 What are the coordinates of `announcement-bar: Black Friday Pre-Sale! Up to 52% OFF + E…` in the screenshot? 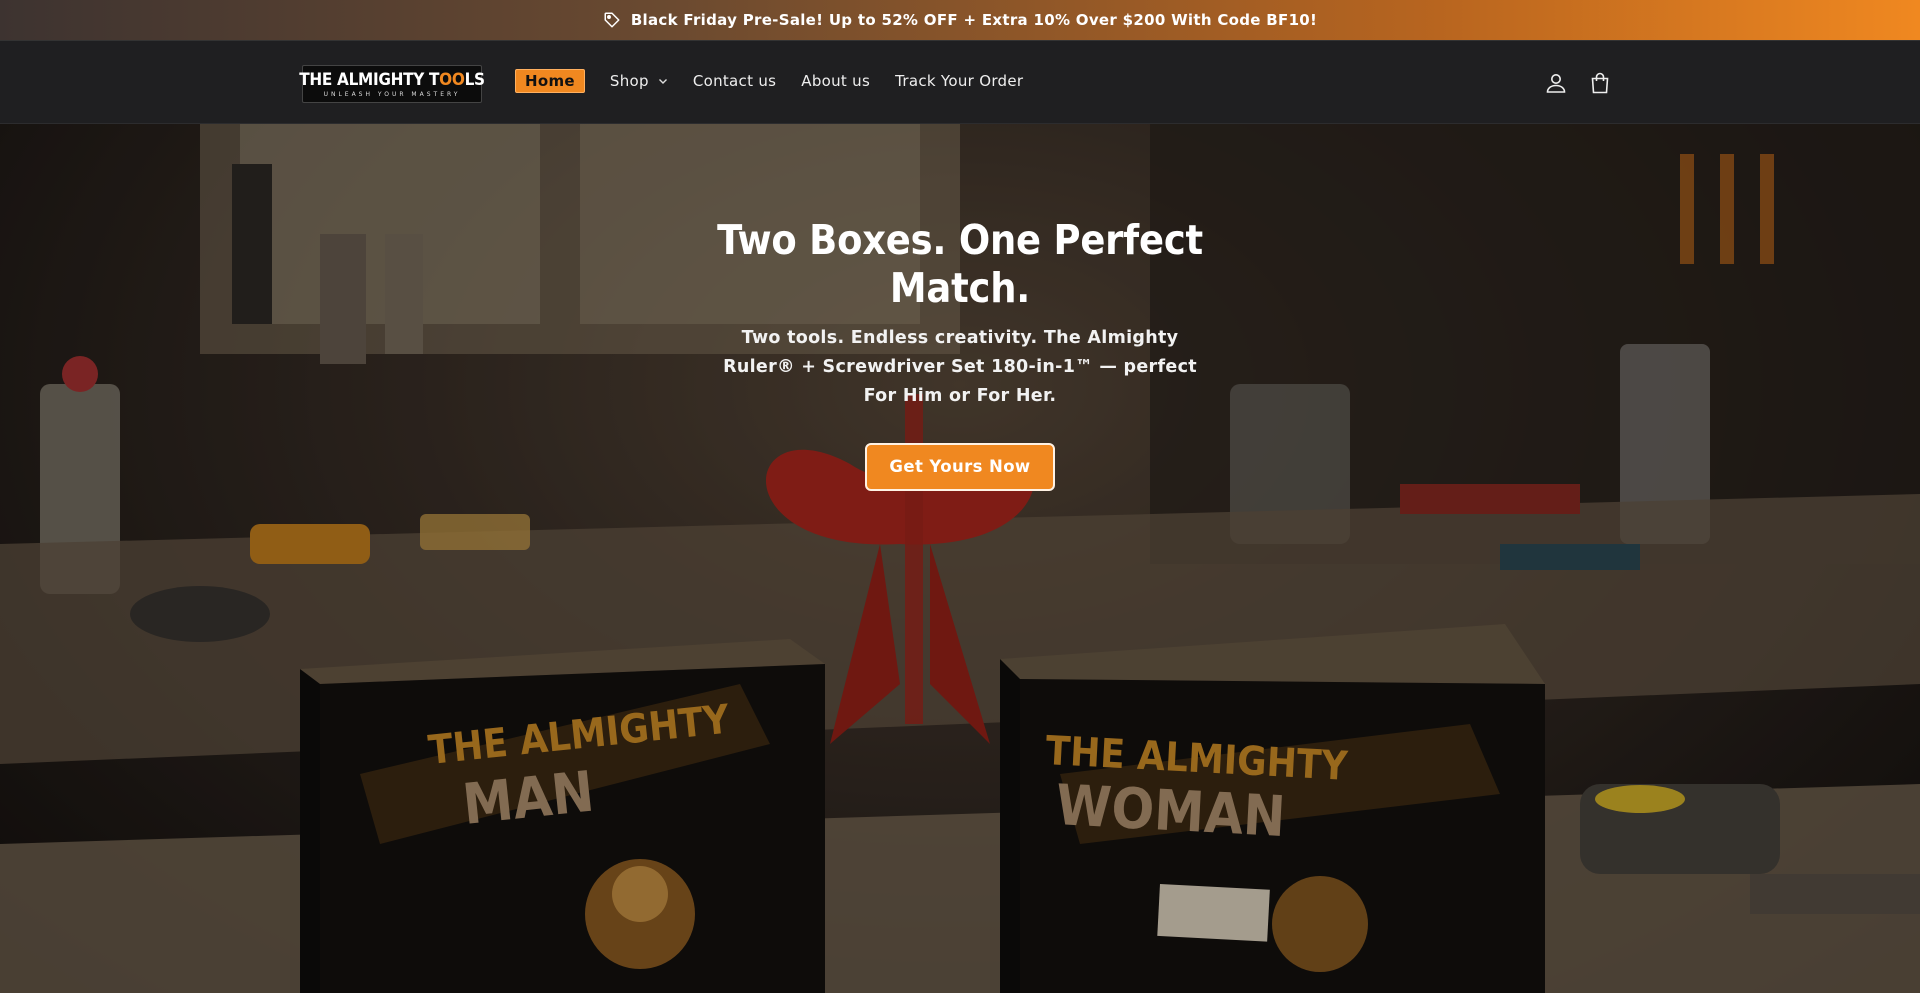 It's located at (960, 20).